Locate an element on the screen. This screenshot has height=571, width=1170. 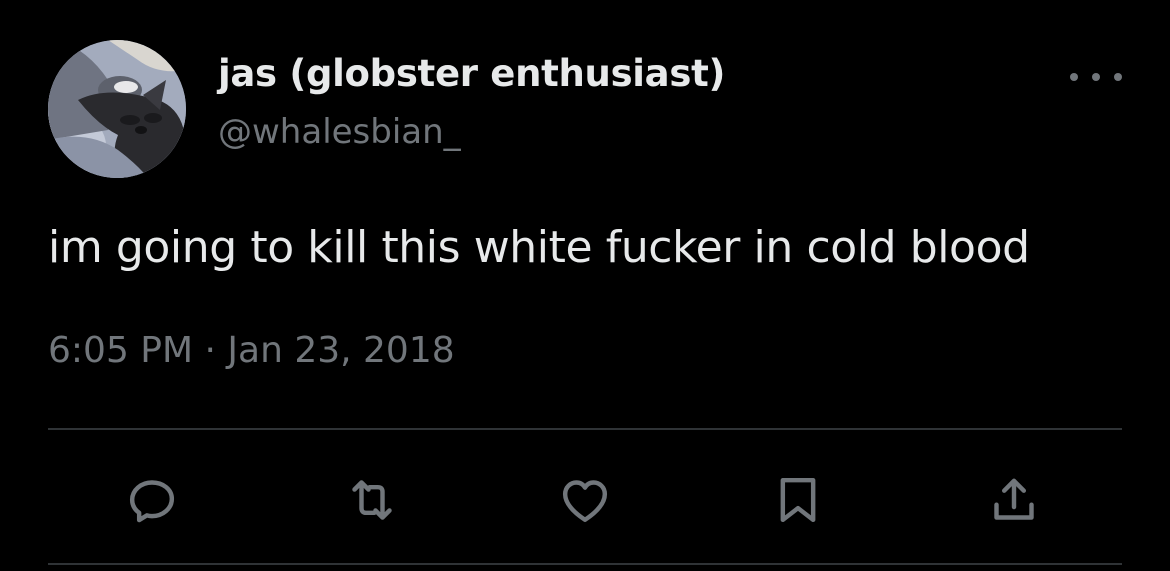
bookmark-icon is located at coordinates (798, 500).